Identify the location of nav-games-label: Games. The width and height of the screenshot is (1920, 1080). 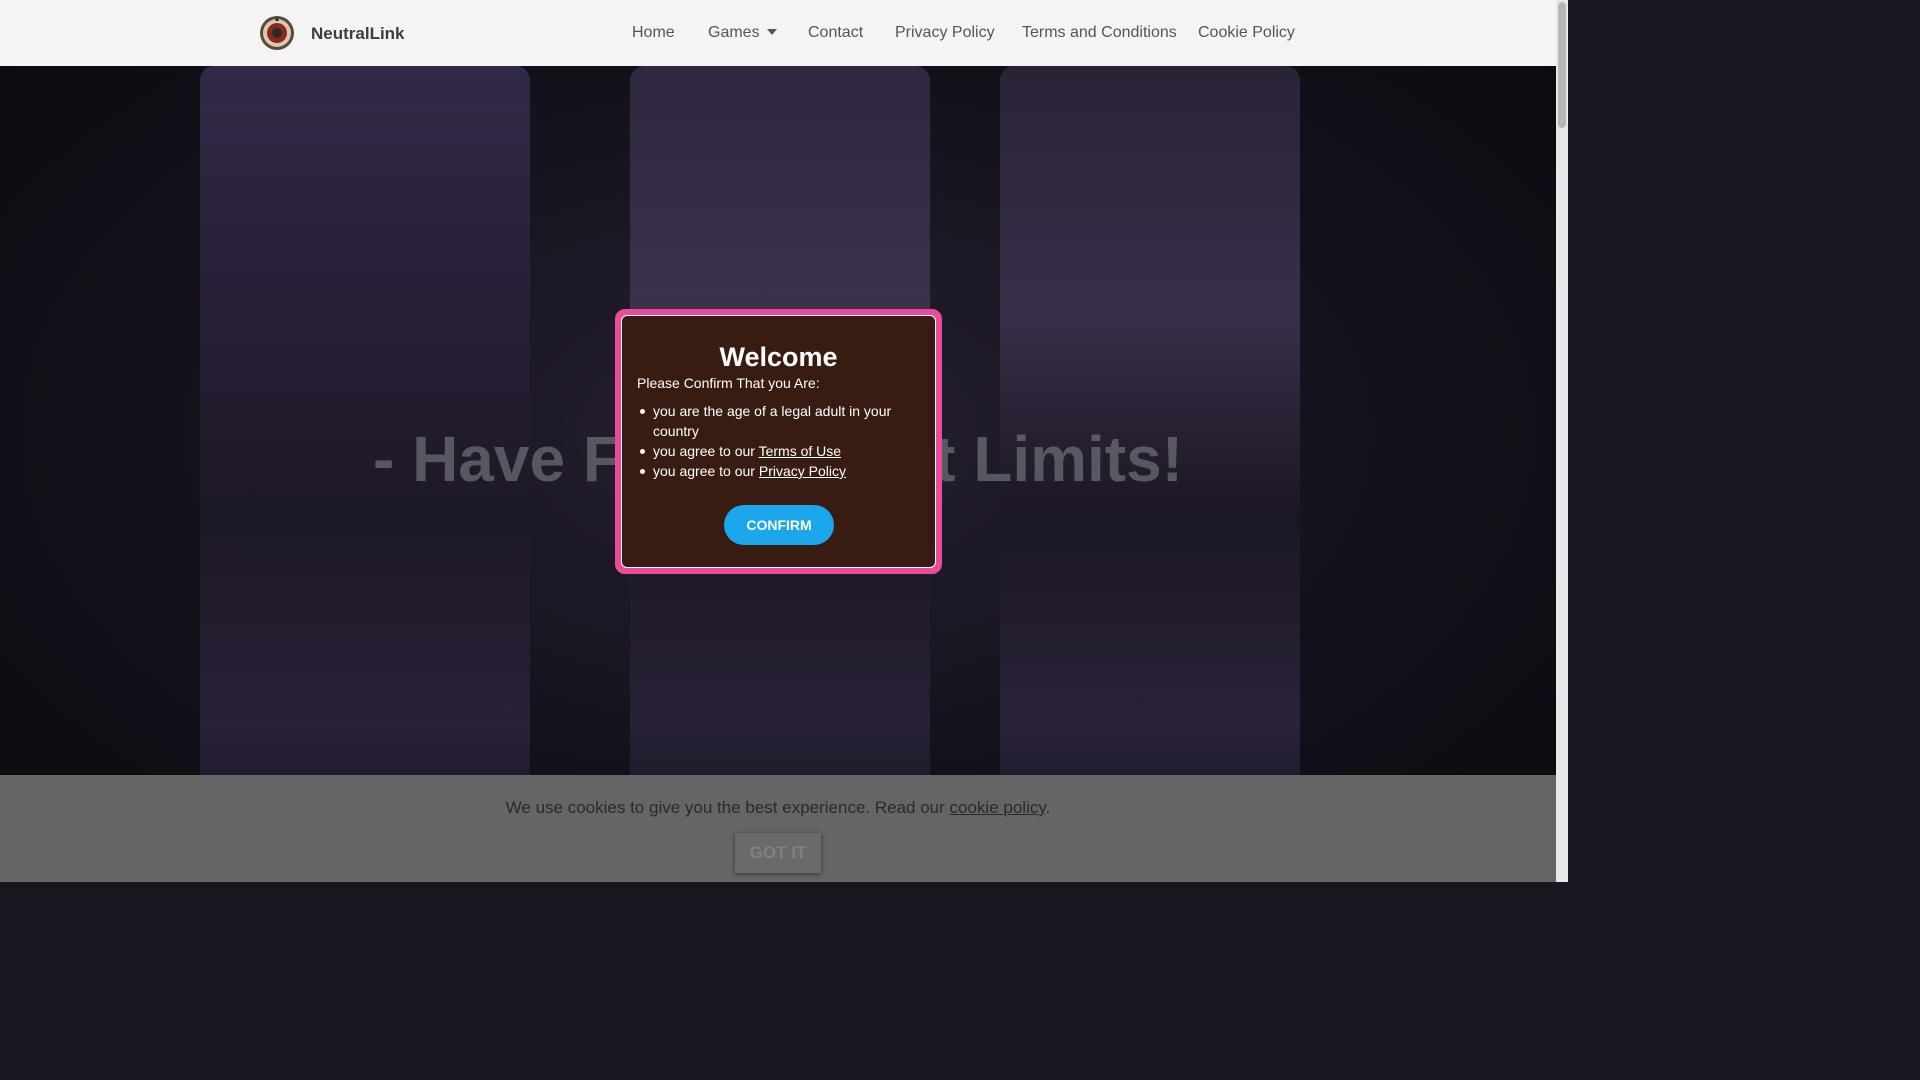
(734, 32).